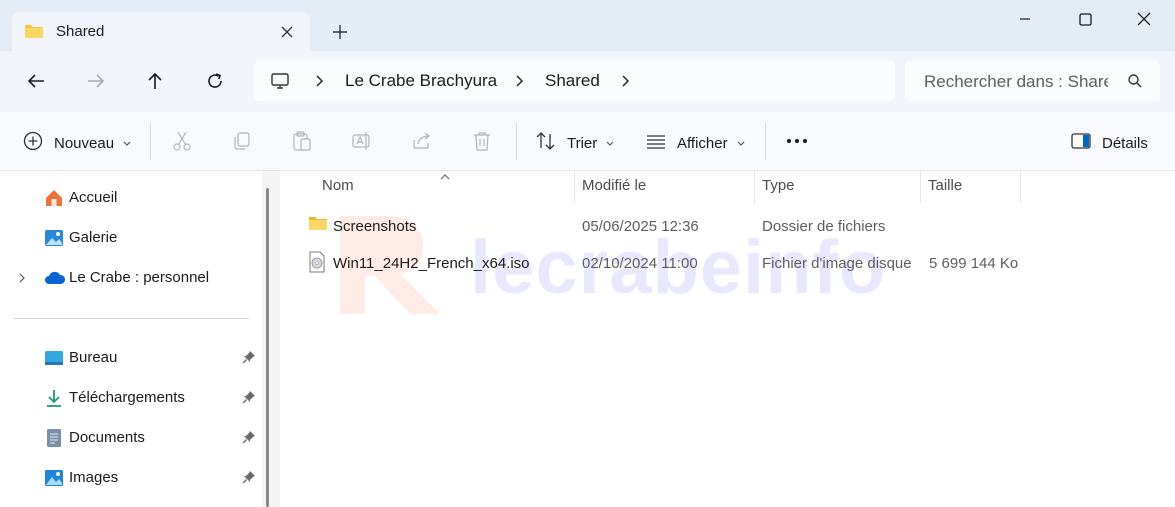 Image resolution: width=1175 pixels, height=507 pixels. I want to click on view-list-icon, so click(656, 143).